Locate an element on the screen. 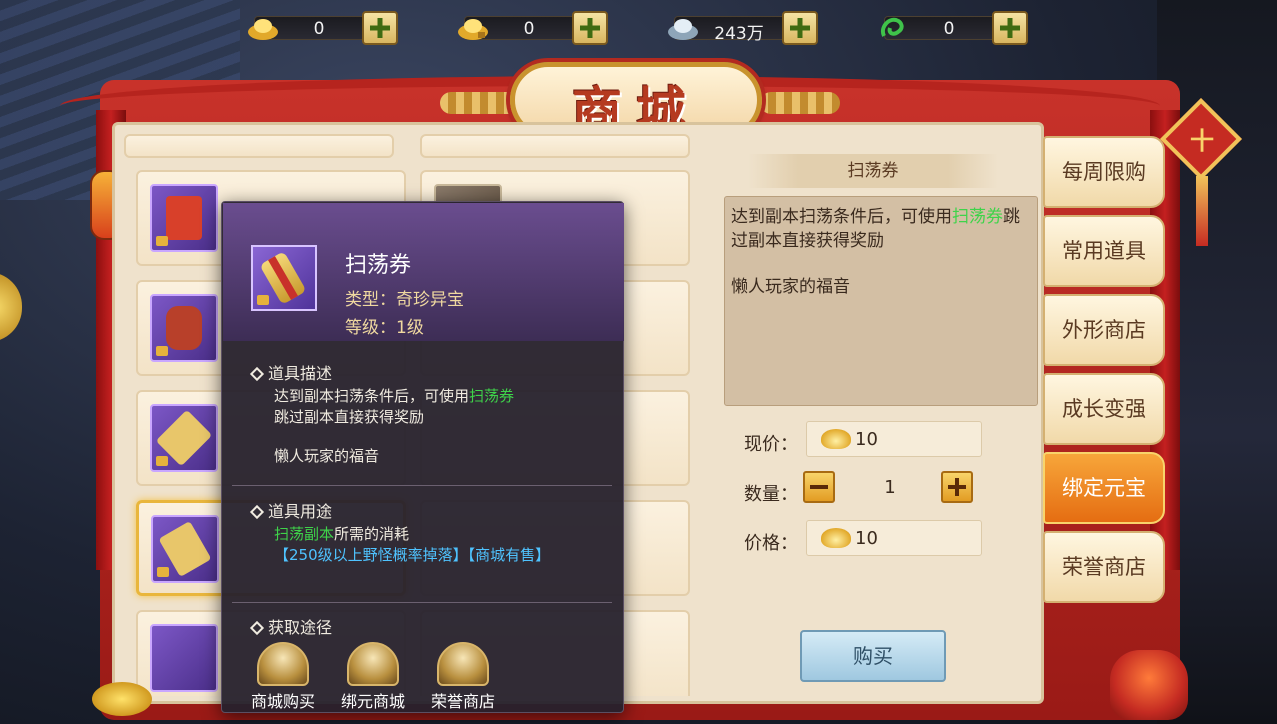 Image resolution: width=1277 pixels, height=724 pixels. source-bound-ingot-shop: 绑元商城 is located at coordinates (373, 677).